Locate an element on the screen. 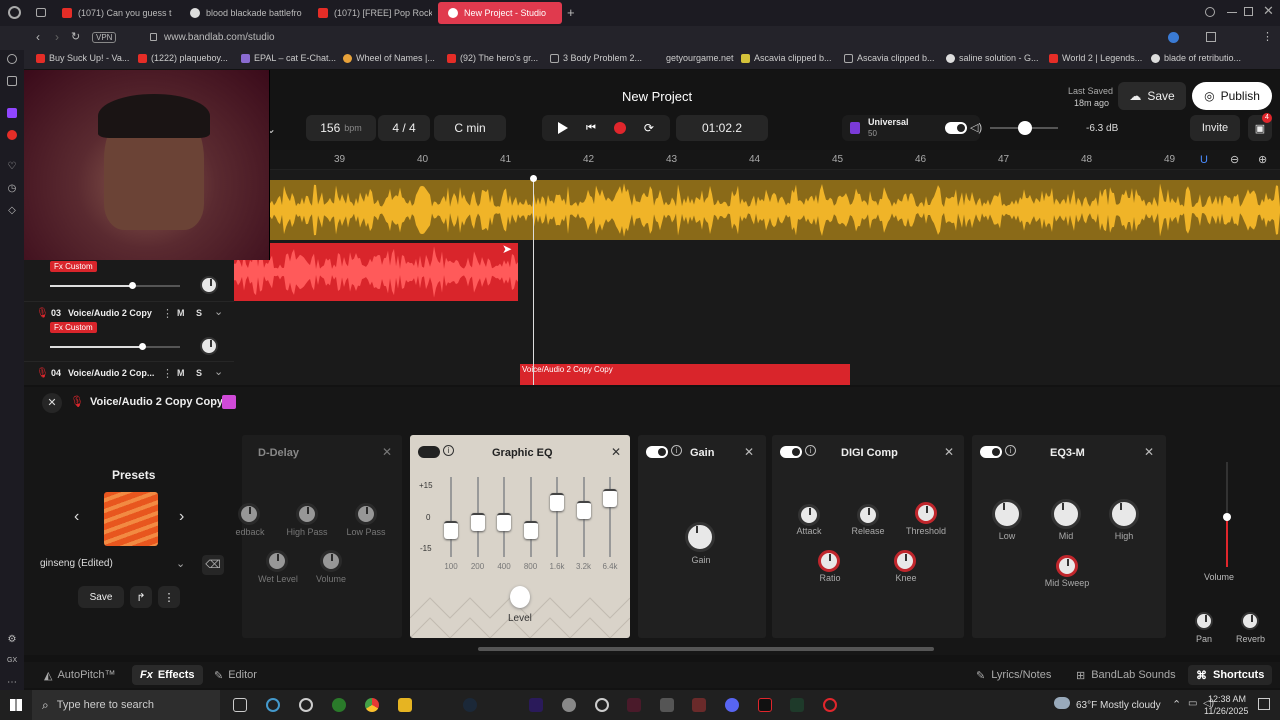 This screenshot has width=1280, height=720. effect-card-gain: i Gain ✕ Gain is located at coordinates (702, 536).